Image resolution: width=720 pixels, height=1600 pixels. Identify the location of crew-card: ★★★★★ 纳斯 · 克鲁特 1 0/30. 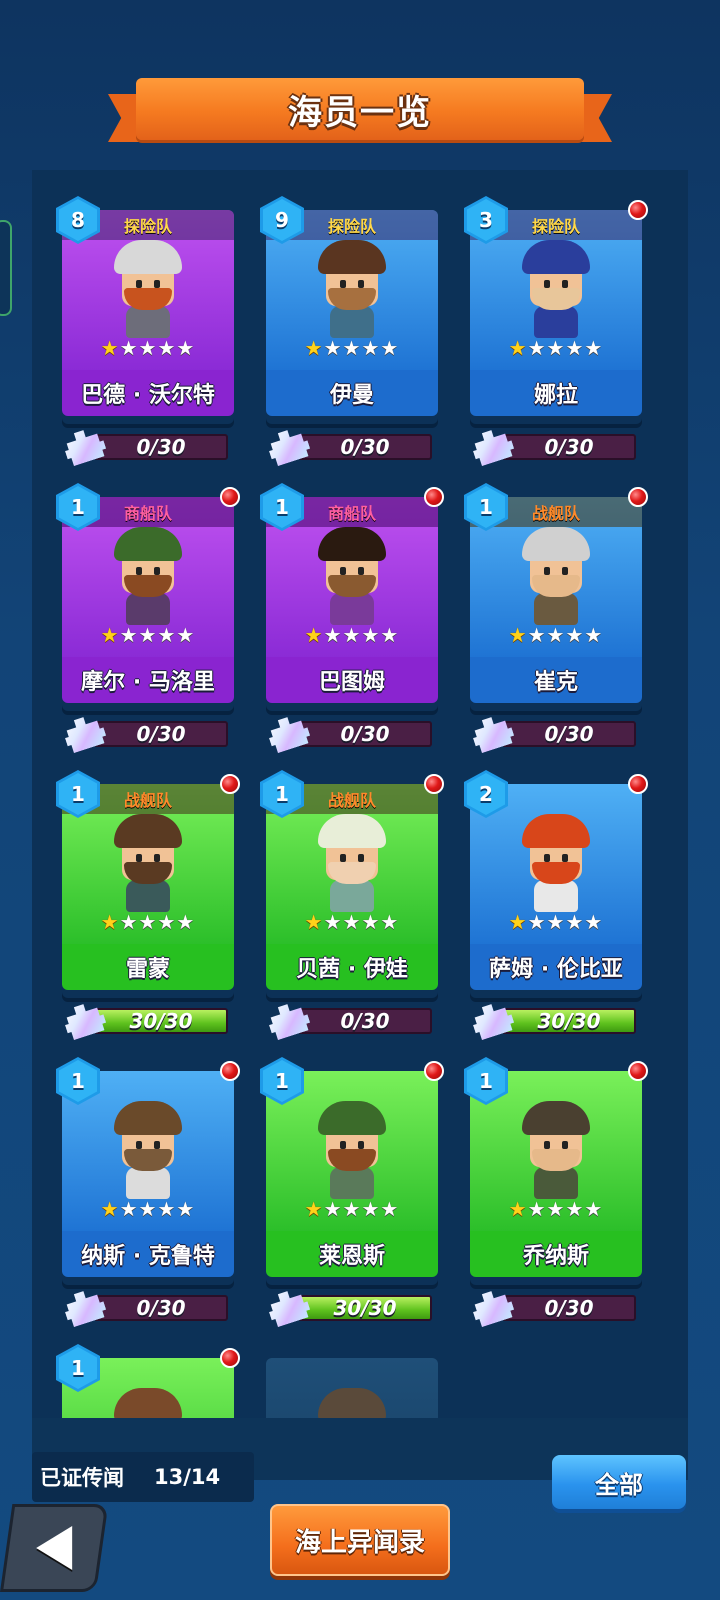
(151, 1184).